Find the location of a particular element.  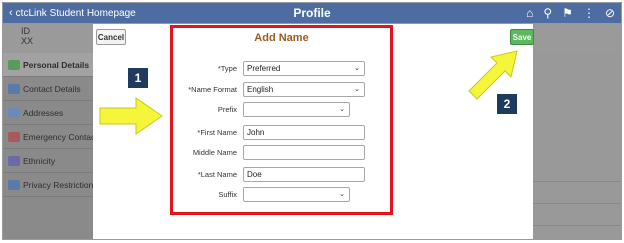

cancel-button: Cancel is located at coordinates (111, 37).